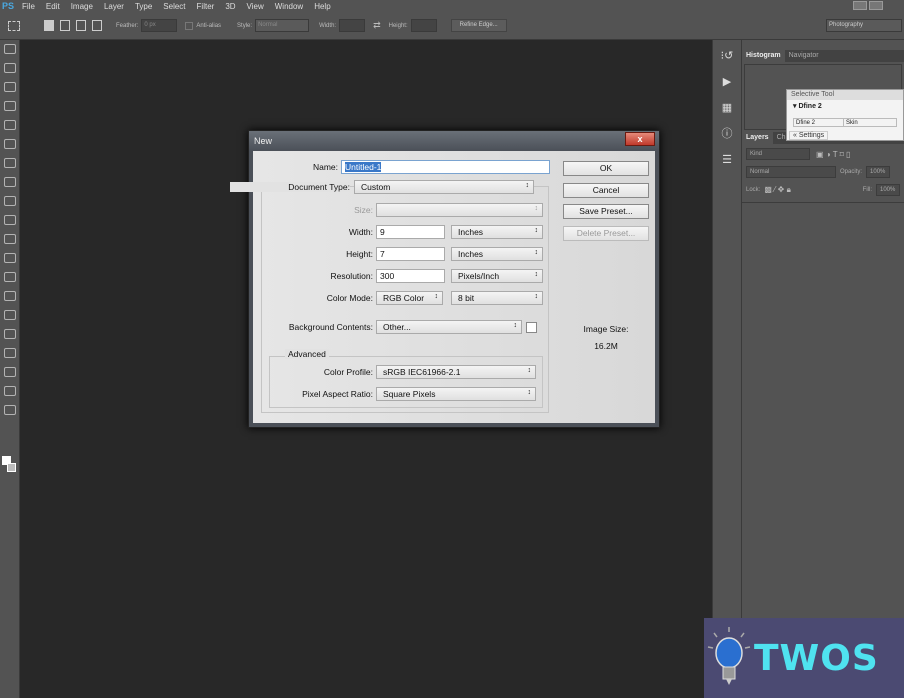 The width and height of the screenshot is (904, 698). I want to click on menu-layer: Layer, so click(114, 6).